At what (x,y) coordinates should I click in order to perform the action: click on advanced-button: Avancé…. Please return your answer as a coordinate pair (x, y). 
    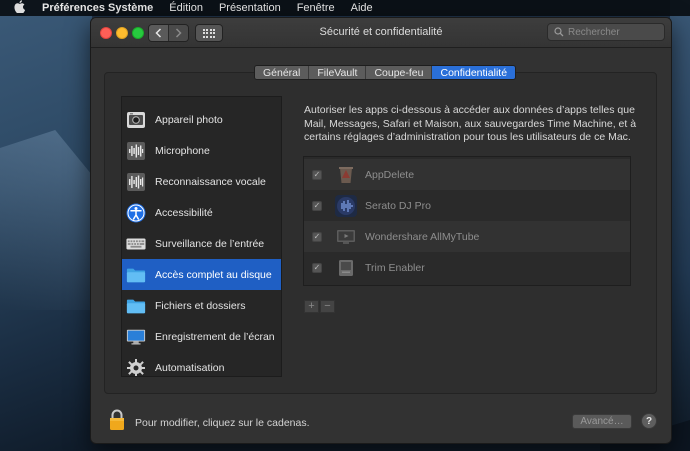
    Looking at the image, I should click on (602, 421).